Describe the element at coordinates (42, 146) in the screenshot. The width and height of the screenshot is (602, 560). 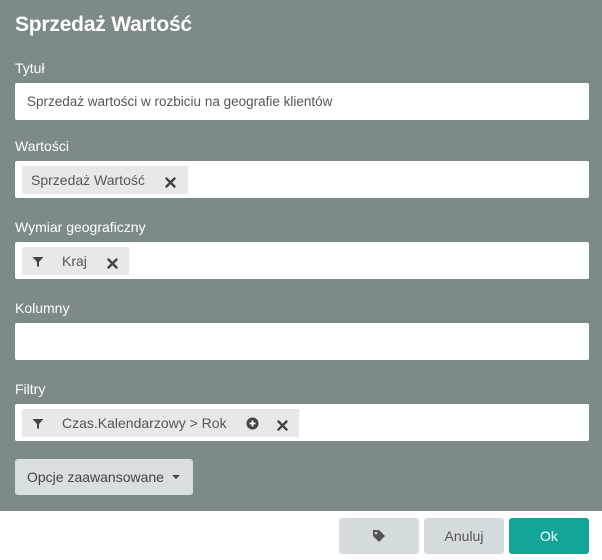
I see `values-label: Wartości` at that location.